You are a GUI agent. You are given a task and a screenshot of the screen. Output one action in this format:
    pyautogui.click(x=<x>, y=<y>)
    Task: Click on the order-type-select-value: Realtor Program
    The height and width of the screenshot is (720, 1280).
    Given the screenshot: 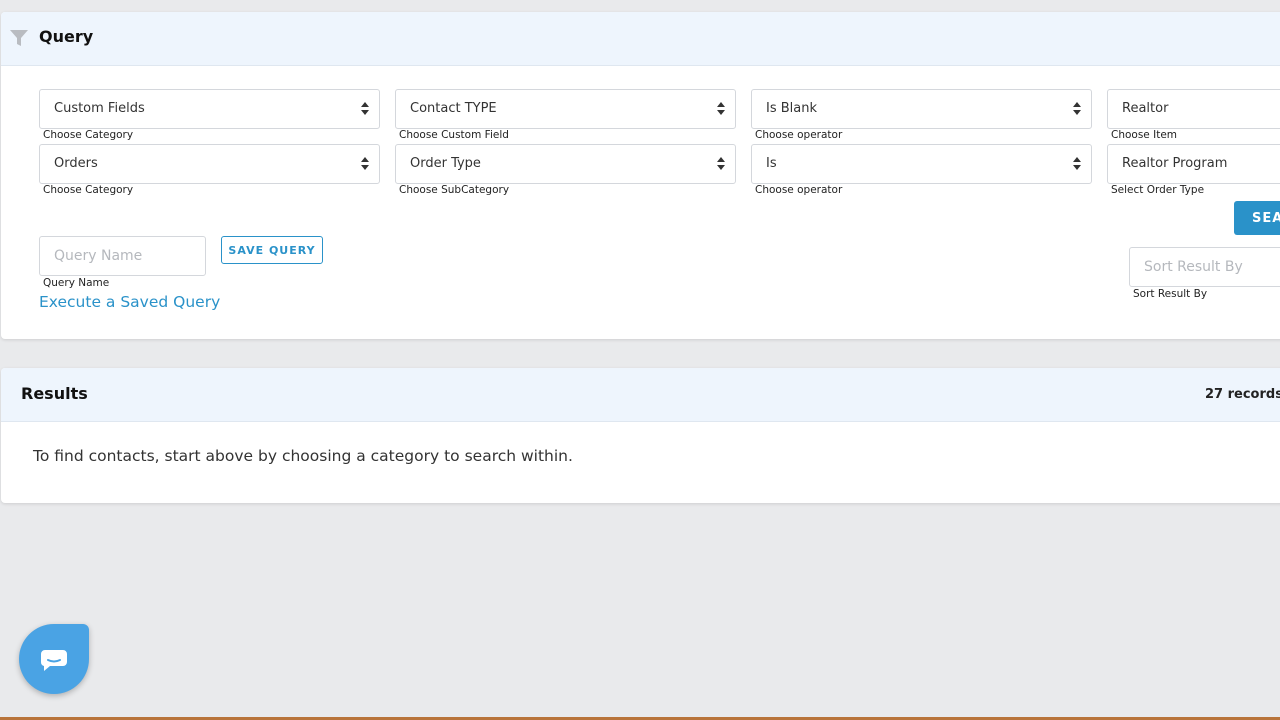 What is the action you would take?
    pyautogui.click(x=1175, y=163)
    